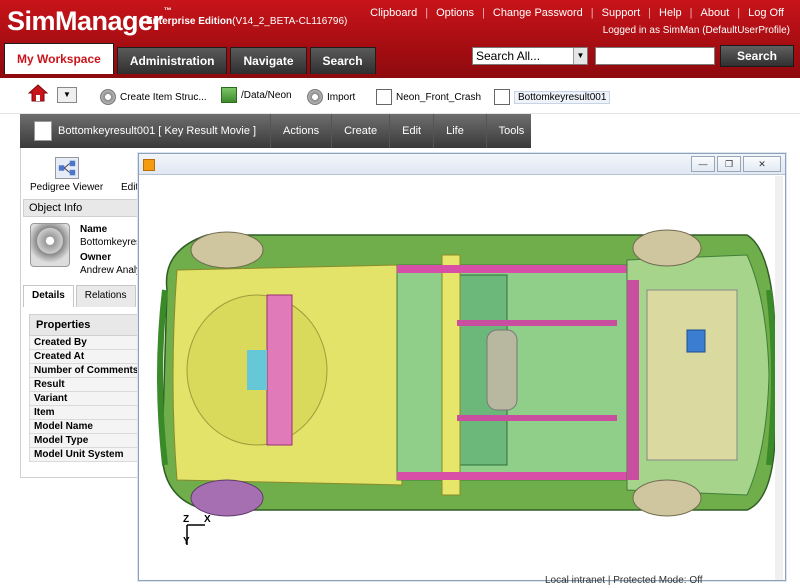 The height and width of the screenshot is (588, 800). Describe the element at coordinates (266, 95) in the screenshot. I see `data-neon-label: /Data/Neon` at that location.